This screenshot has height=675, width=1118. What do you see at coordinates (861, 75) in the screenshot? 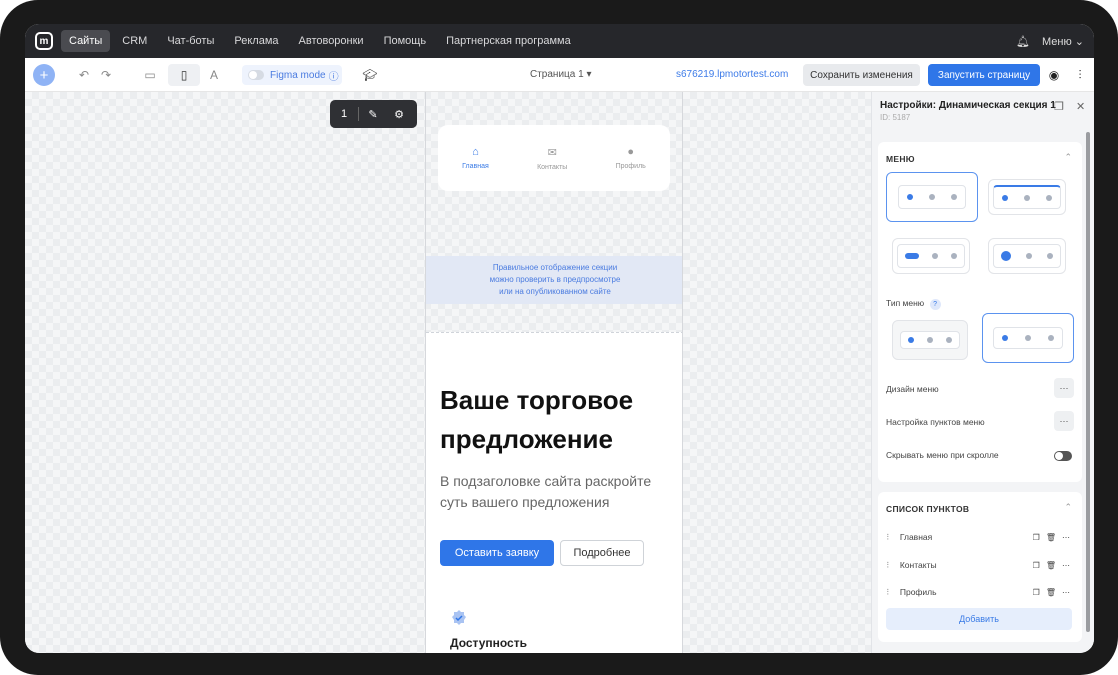
I see `save-changes-button: Сохранить изменения` at bounding box center [861, 75].